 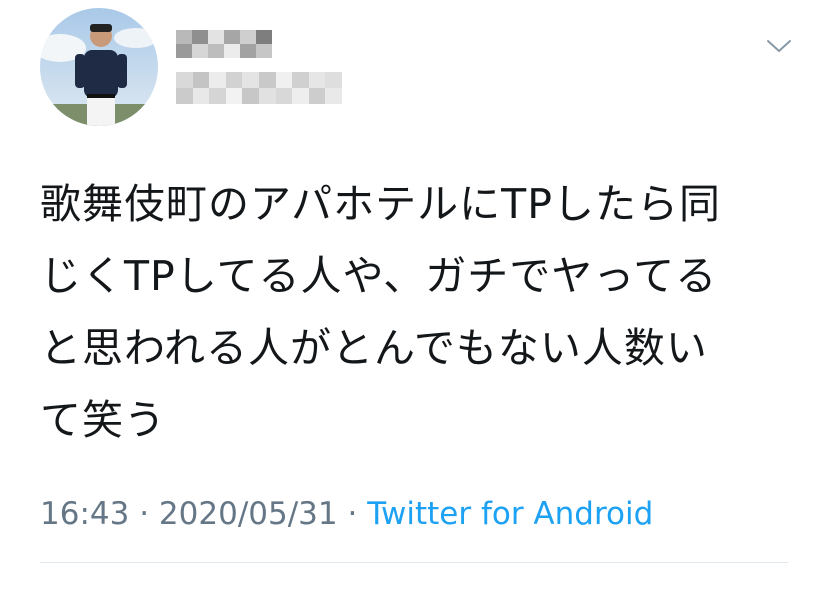 I want to click on user-avatar, so click(x=99, y=67).